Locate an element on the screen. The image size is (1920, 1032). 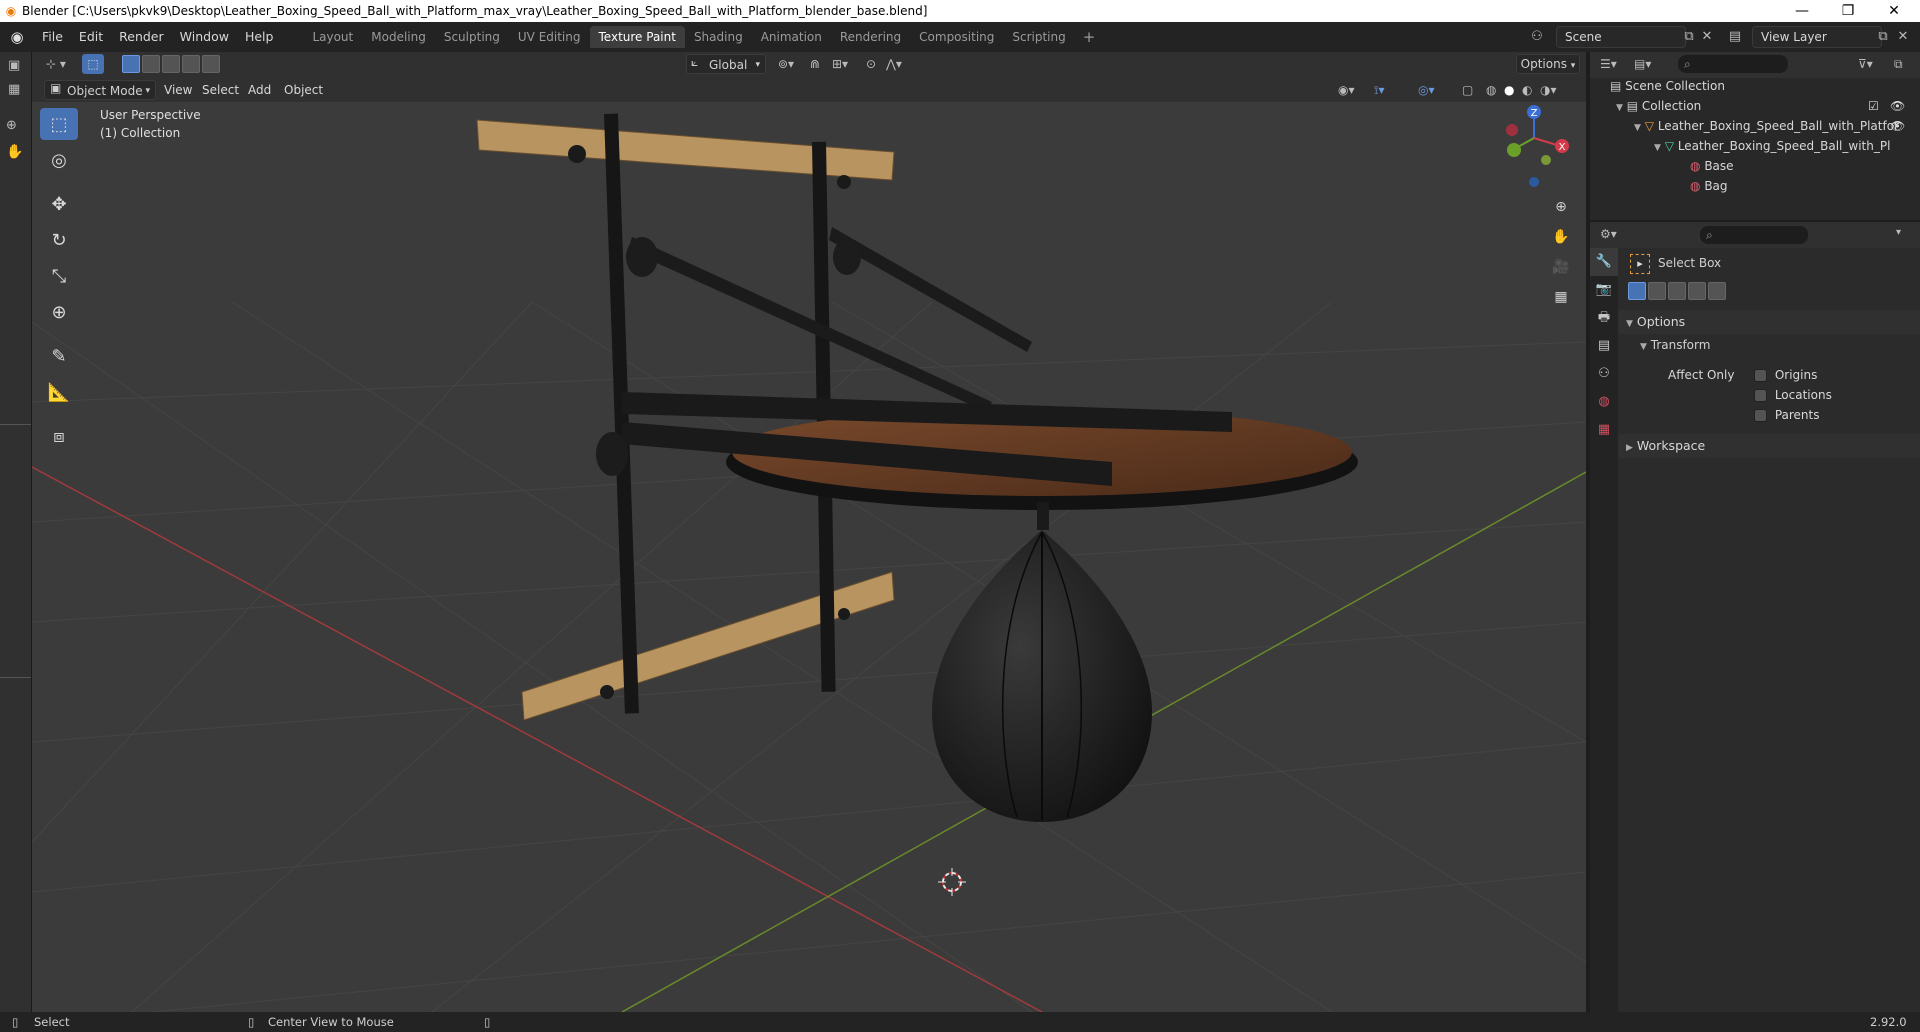
xray-icon: ▢ is located at coordinates (1467, 90).